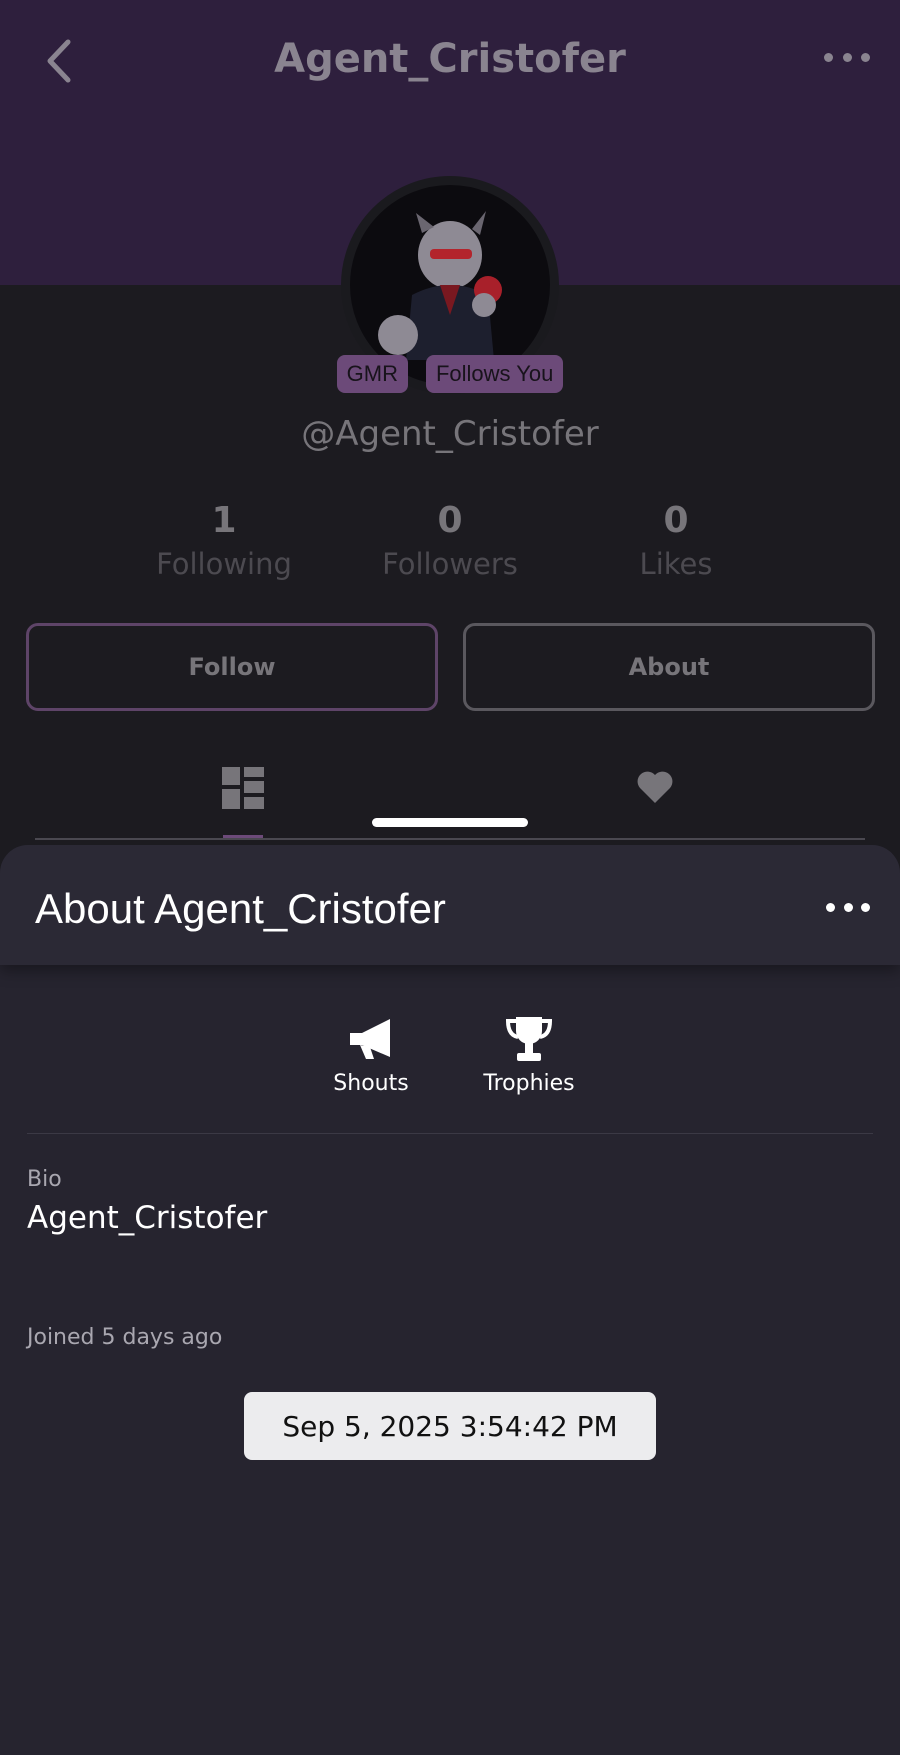  What do you see at coordinates (370, 1039) in the screenshot?
I see `megaphone-icon` at bounding box center [370, 1039].